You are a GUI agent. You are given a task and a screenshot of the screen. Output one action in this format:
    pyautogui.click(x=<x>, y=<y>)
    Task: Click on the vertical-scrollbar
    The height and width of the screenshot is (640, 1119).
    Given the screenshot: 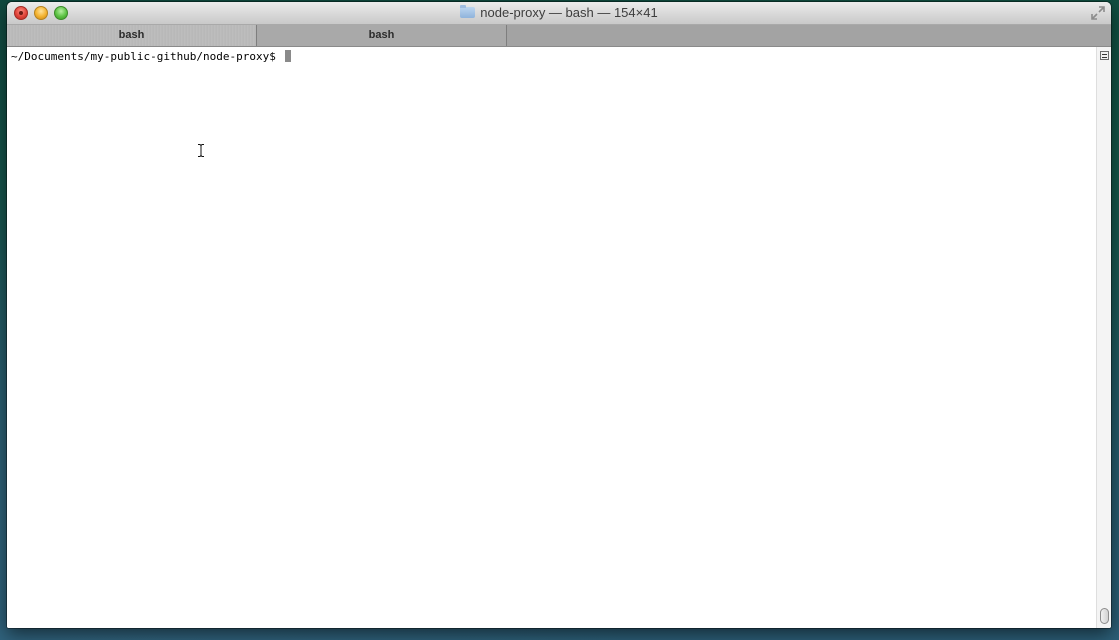 What is the action you would take?
    pyautogui.click(x=1103, y=337)
    